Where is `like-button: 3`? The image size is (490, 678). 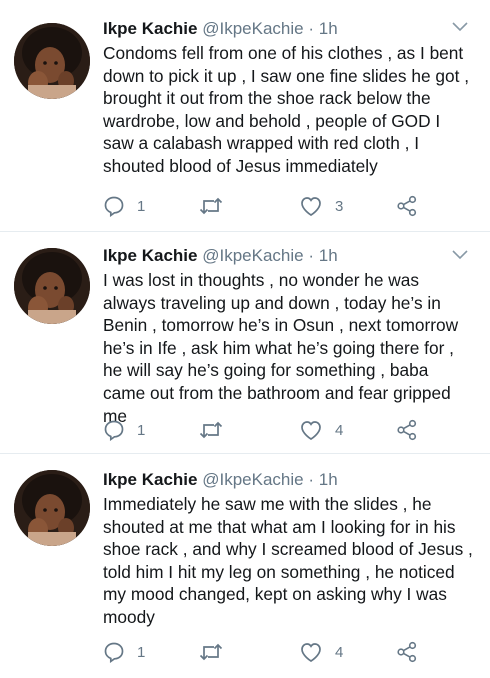 like-button: 3 is located at coordinates (321, 206).